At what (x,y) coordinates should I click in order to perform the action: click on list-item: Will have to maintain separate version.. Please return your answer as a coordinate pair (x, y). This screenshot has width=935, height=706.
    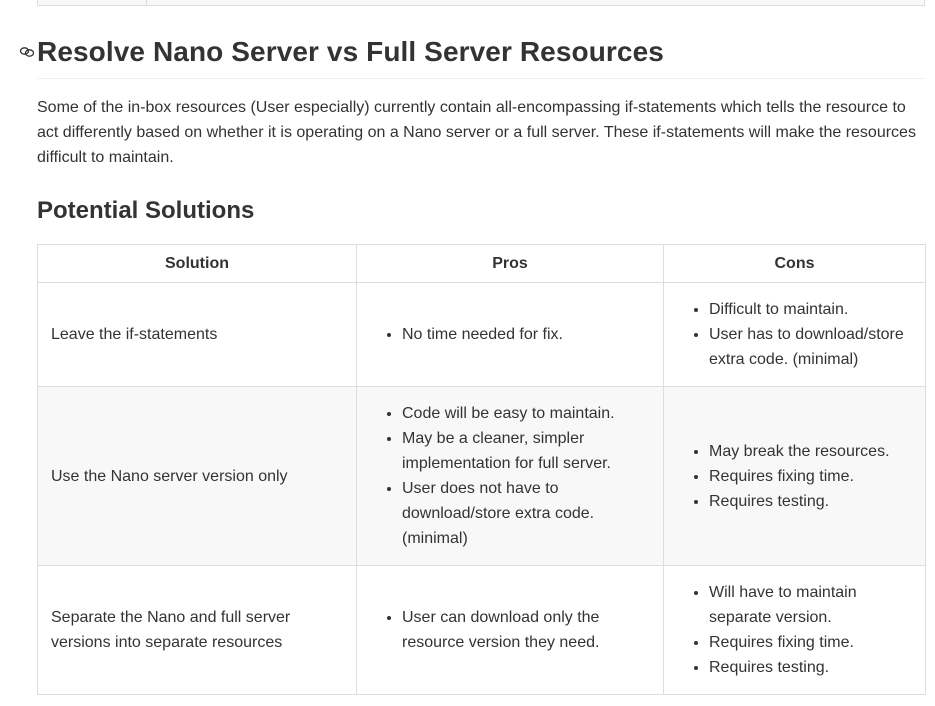
    Looking at the image, I should click on (810, 605).